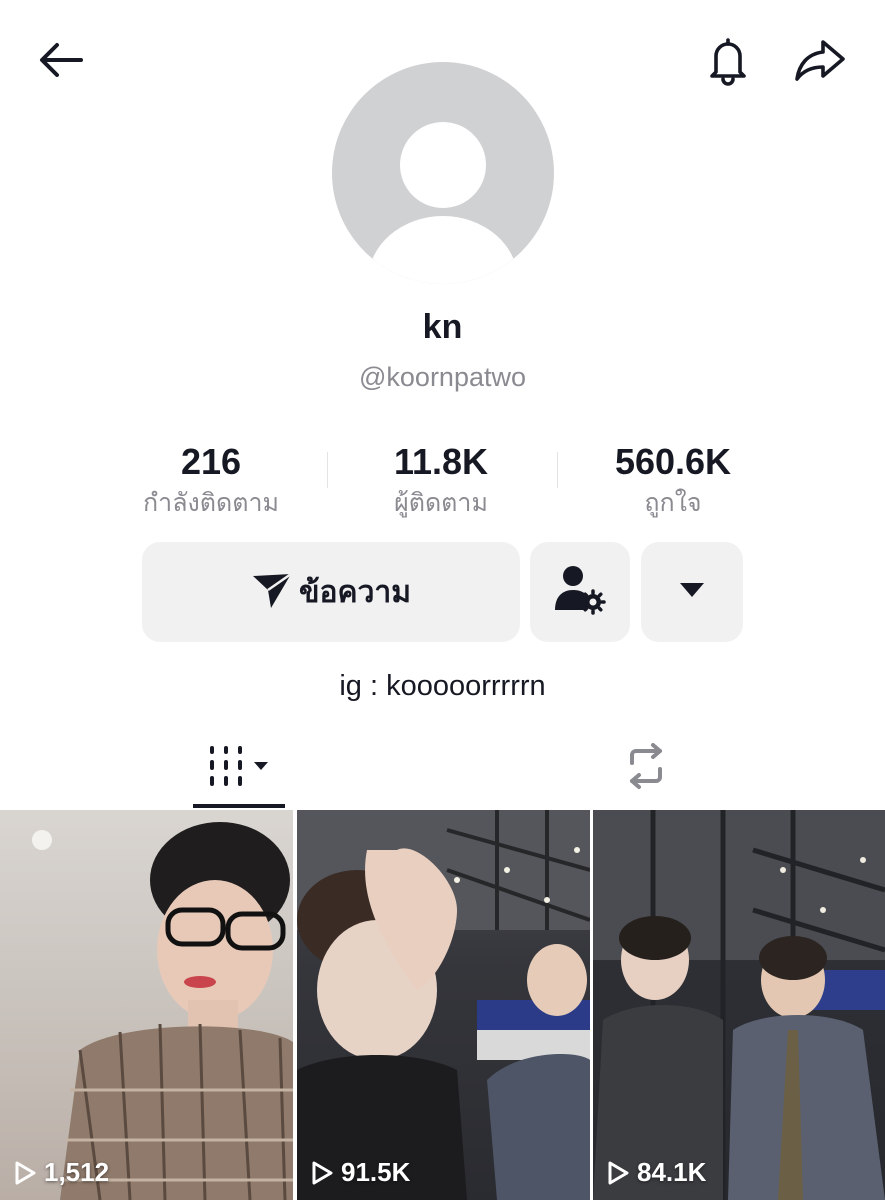 The width and height of the screenshot is (885, 1200). I want to click on message-button: ข้อความ, so click(331, 592).